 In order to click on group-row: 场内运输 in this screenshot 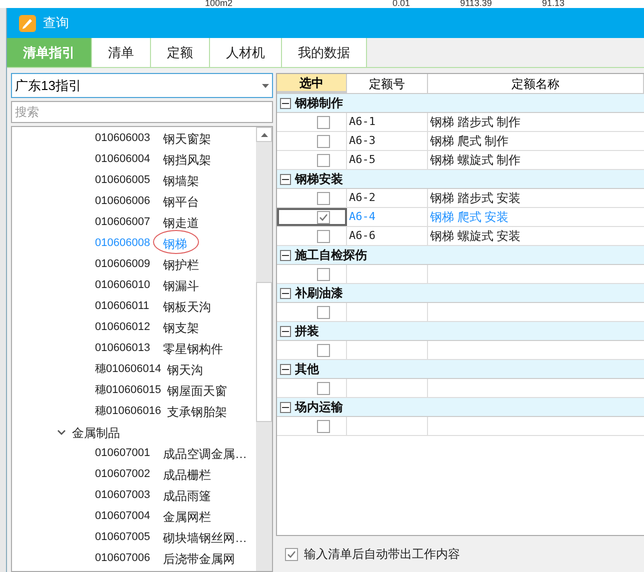, I will do `click(460, 407)`.